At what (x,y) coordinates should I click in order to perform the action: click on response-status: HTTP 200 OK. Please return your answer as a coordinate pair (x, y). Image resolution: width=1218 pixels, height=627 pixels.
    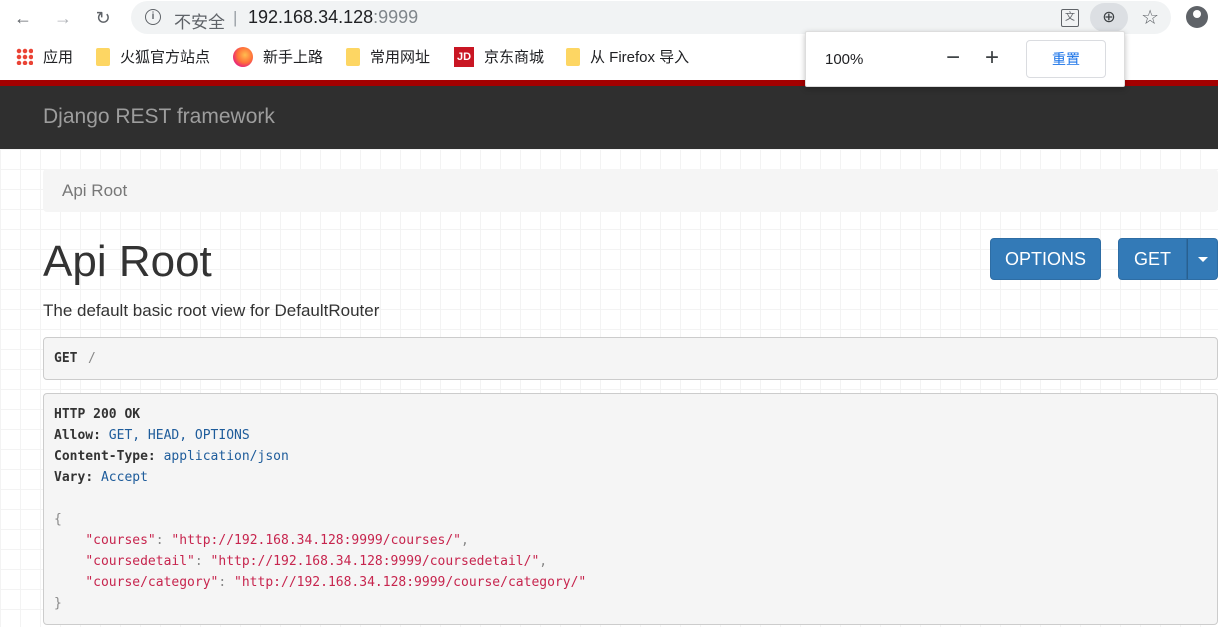
    Looking at the image, I should click on (97, 414).